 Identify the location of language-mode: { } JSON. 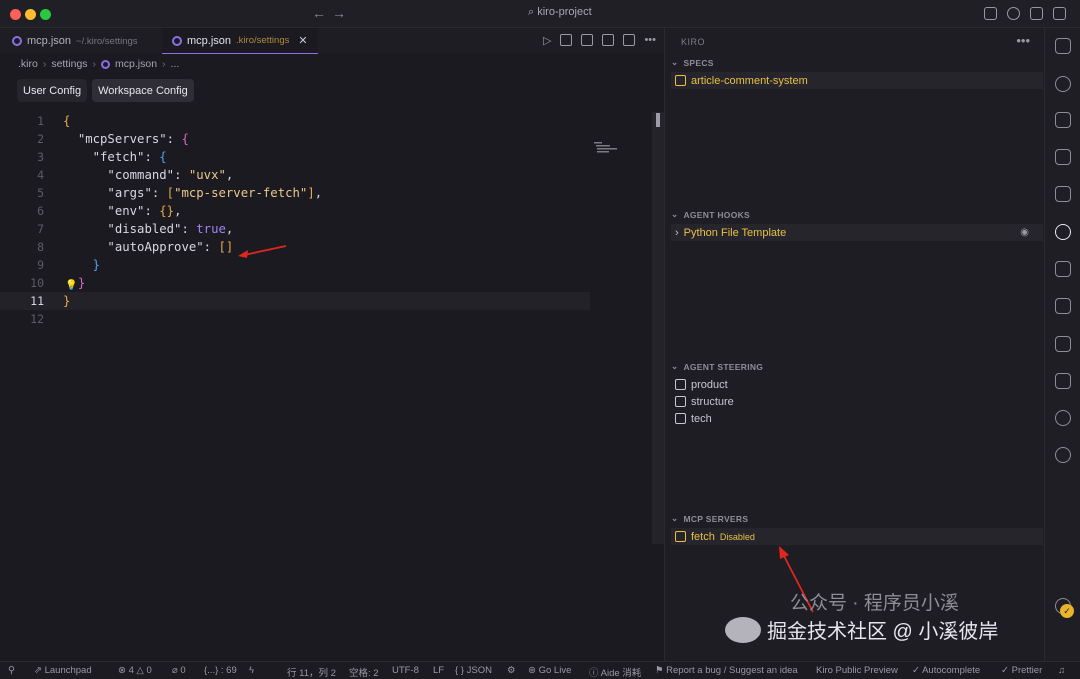
(473, 670).